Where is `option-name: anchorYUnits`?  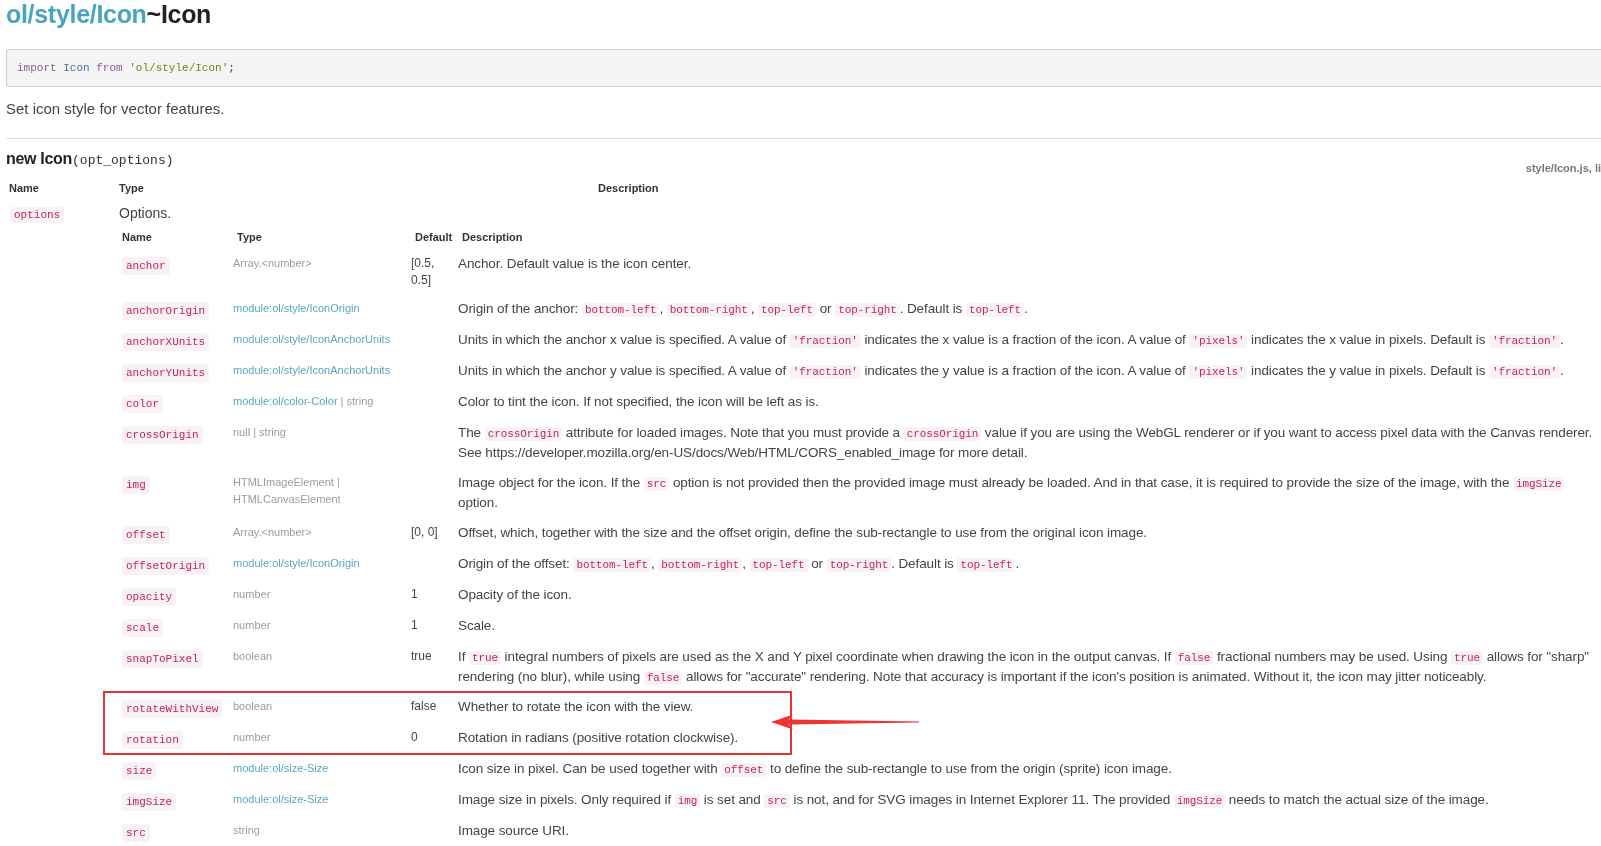
option-name: anchorYUnits is located at coordinates (166, 373).